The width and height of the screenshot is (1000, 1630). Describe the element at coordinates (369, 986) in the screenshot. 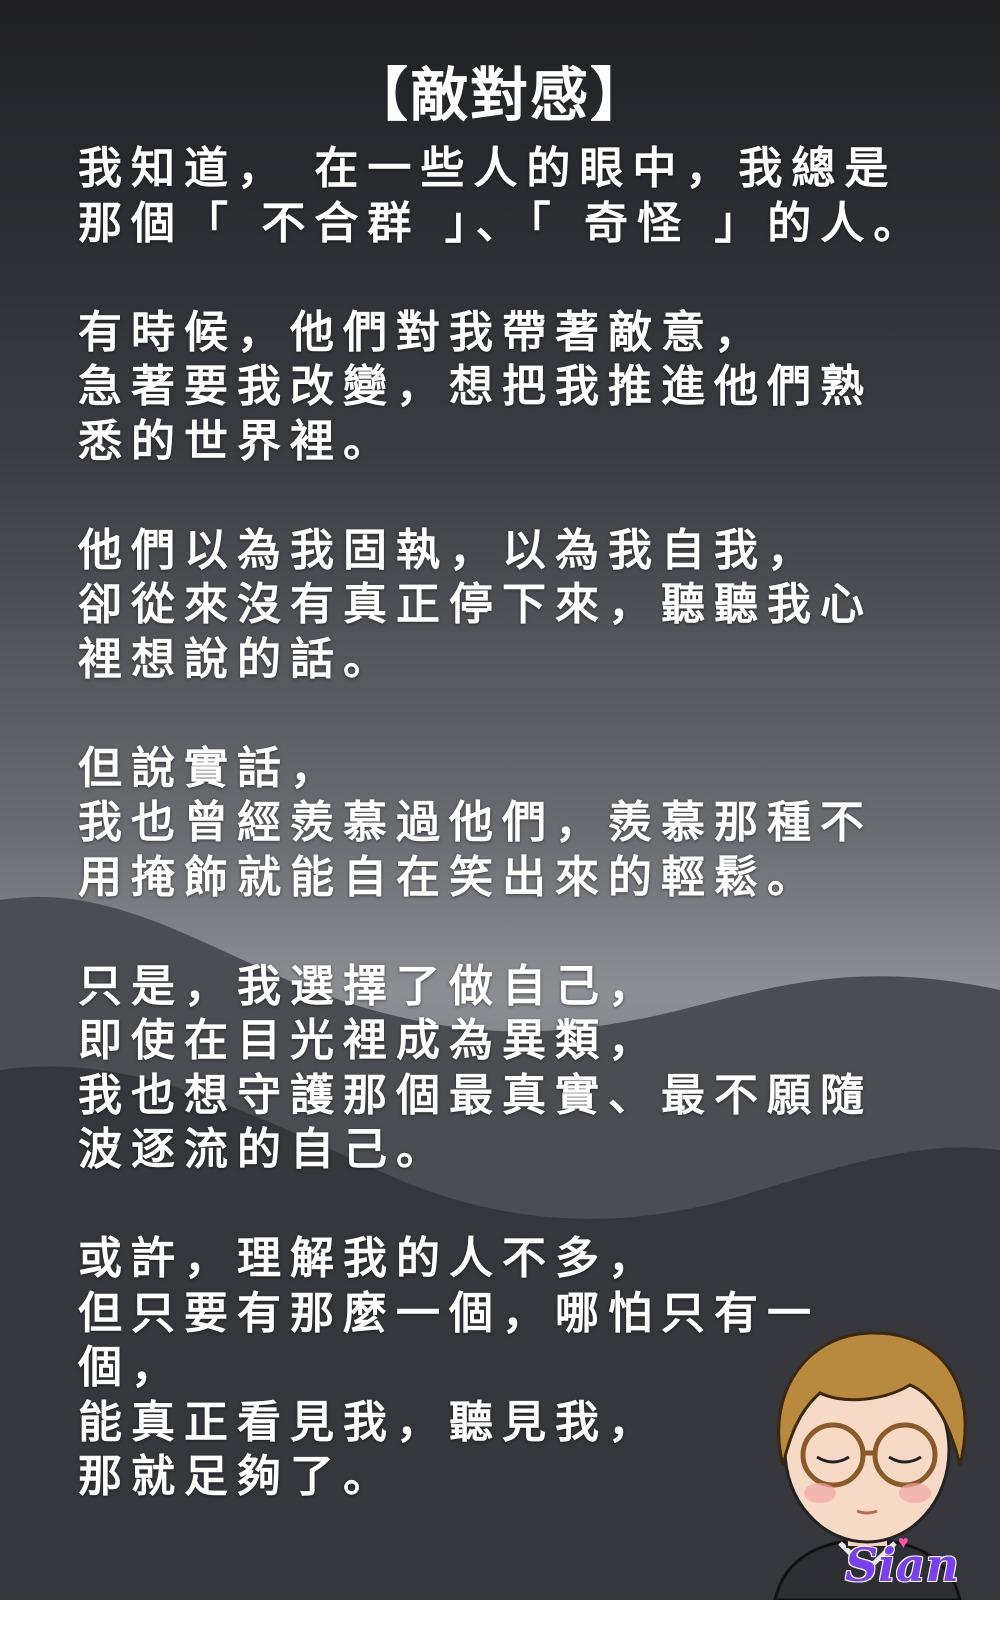

I see `poem-line: 只是，我選擇了做自己，` at that location.